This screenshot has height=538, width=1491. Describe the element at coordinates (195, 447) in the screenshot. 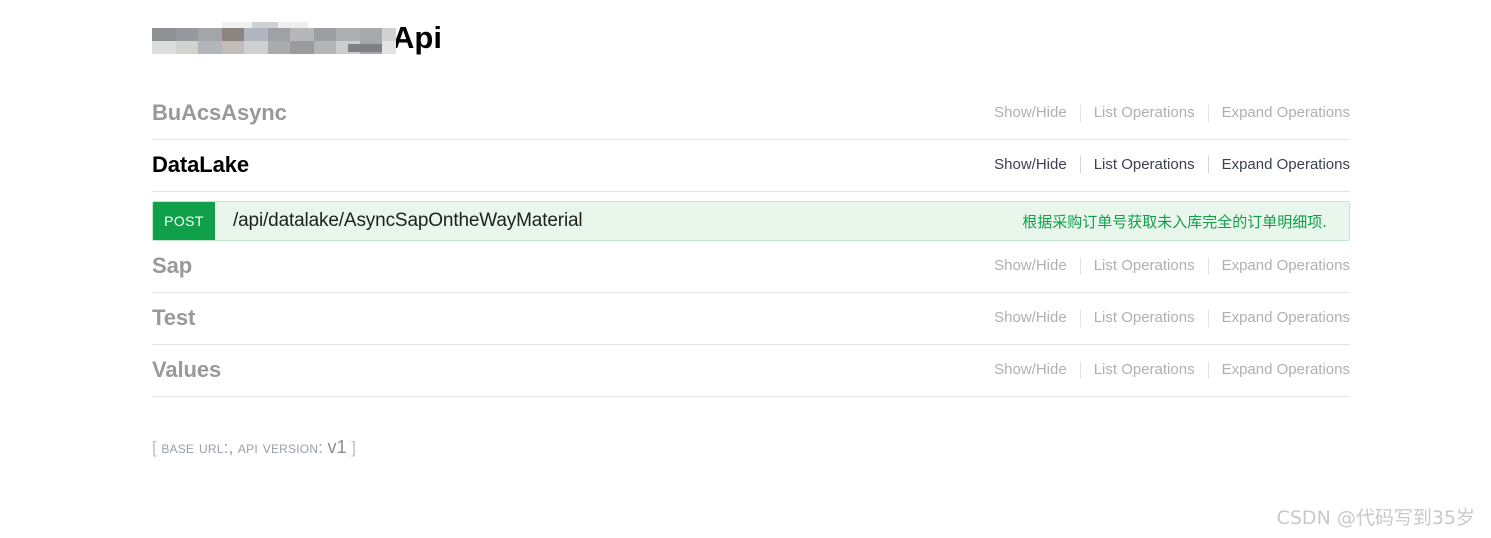

I see `base-url-label: BASE URL:` at that location.